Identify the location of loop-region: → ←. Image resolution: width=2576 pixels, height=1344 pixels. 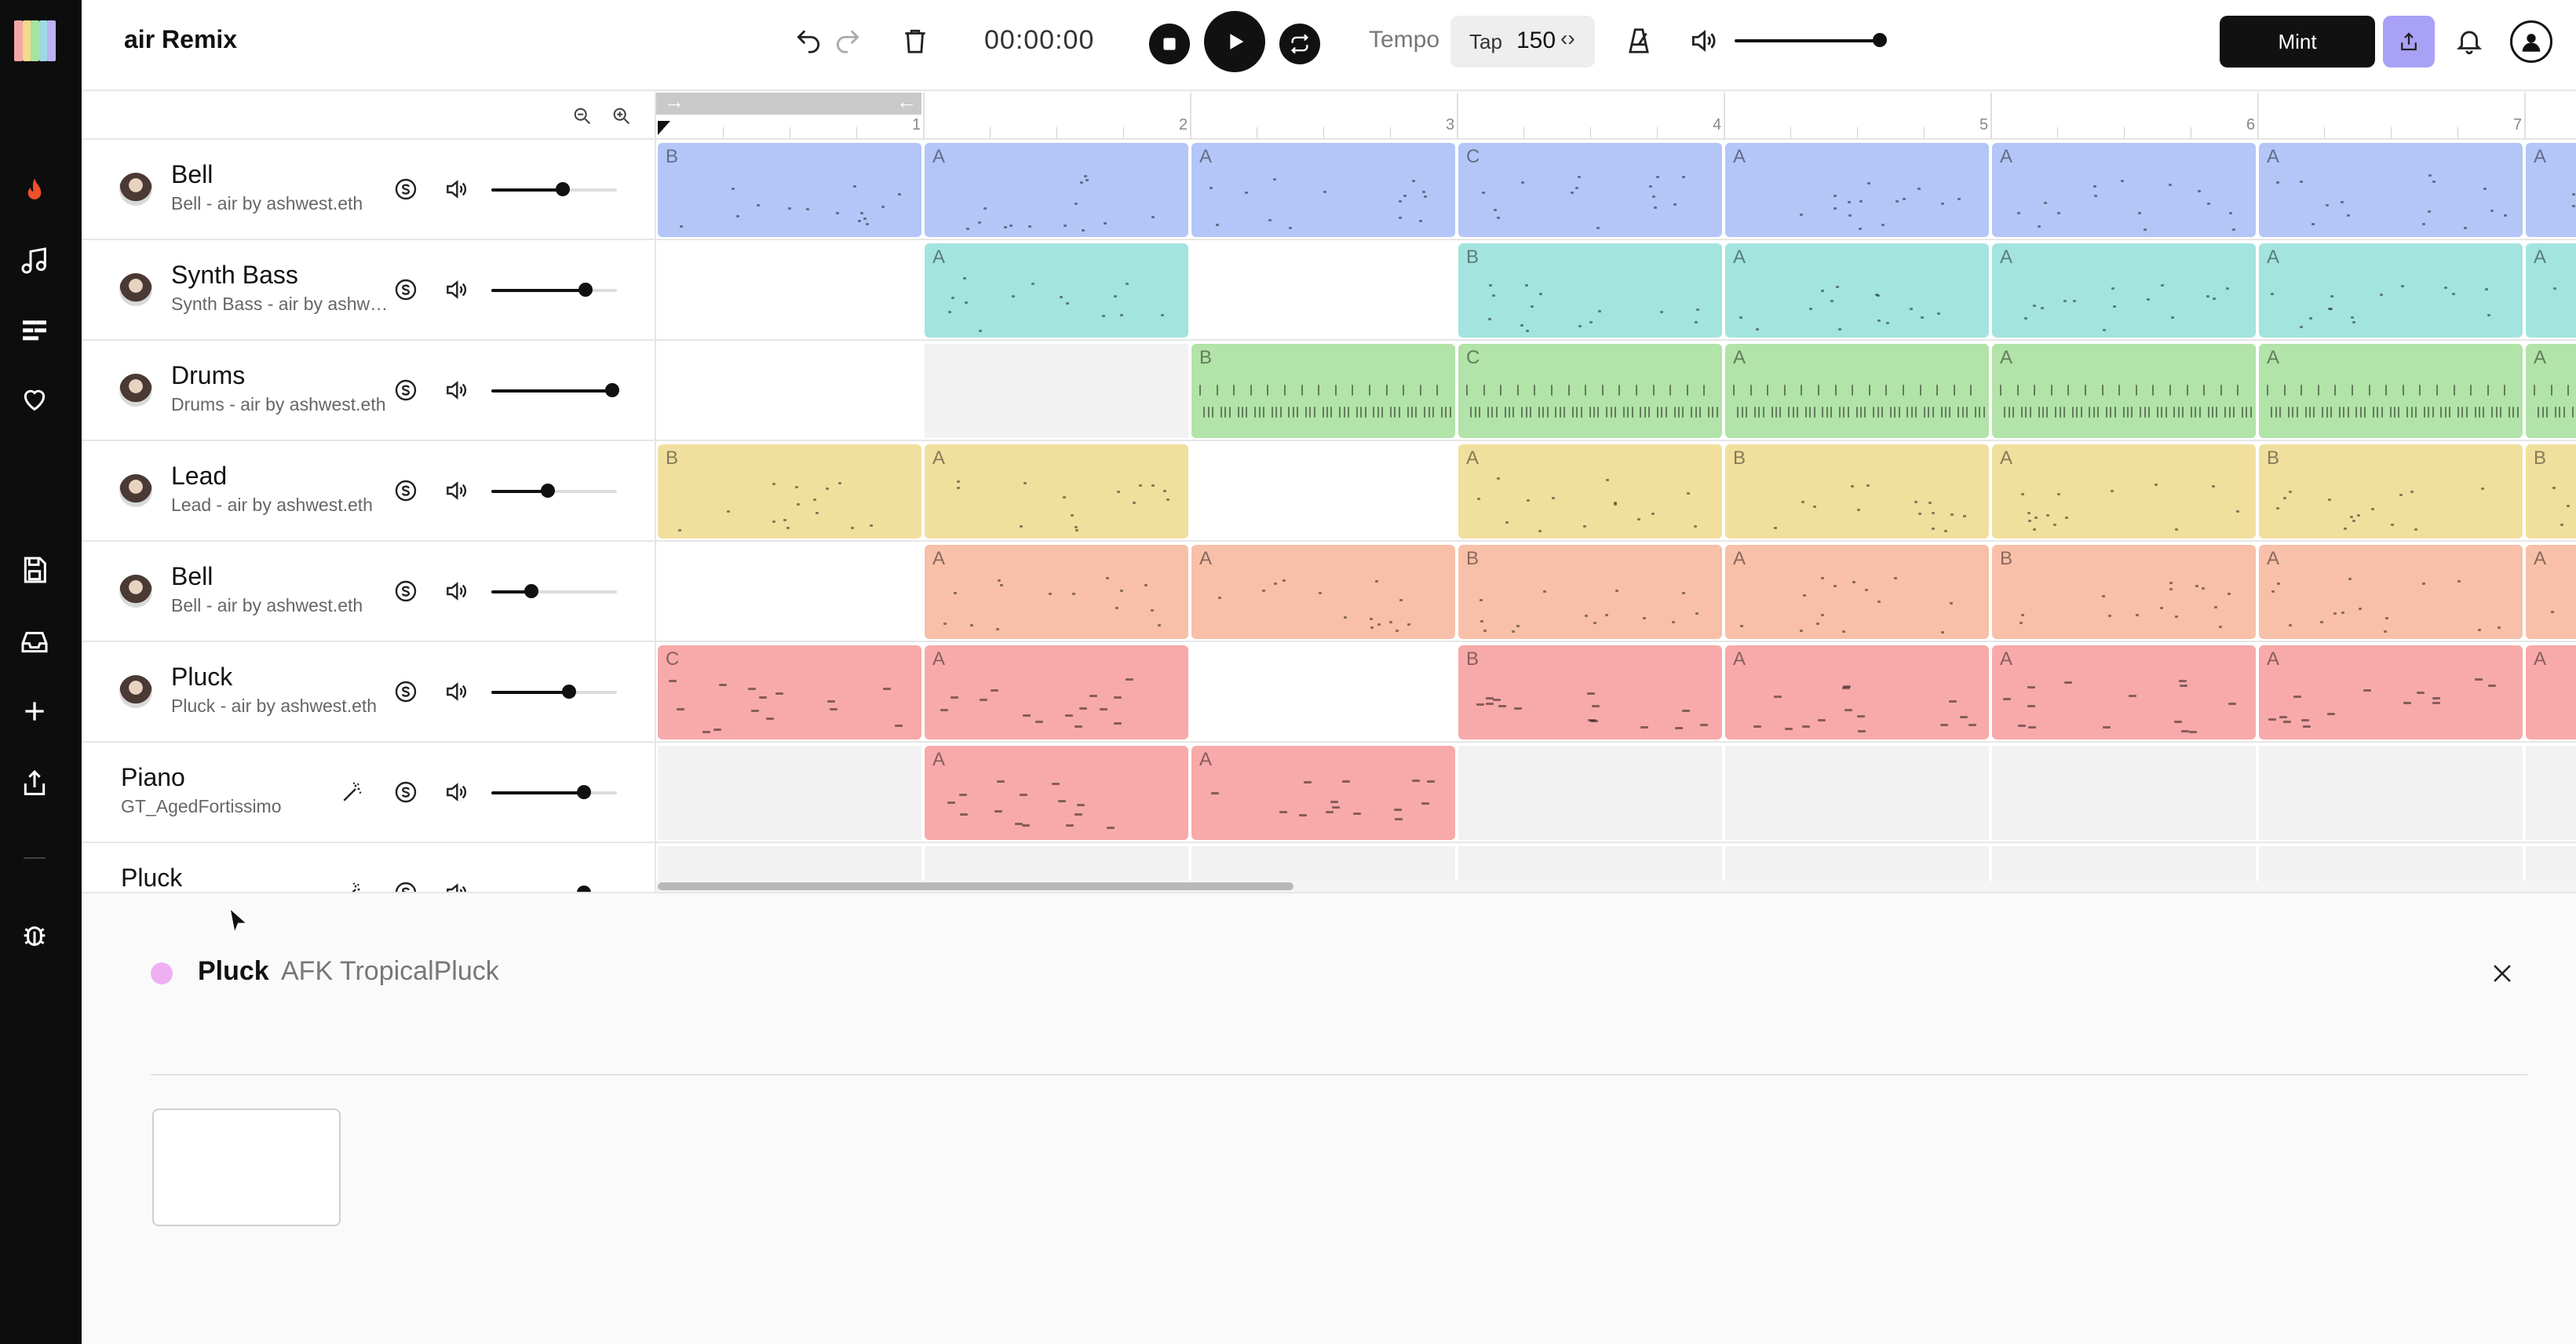
(788, 104).